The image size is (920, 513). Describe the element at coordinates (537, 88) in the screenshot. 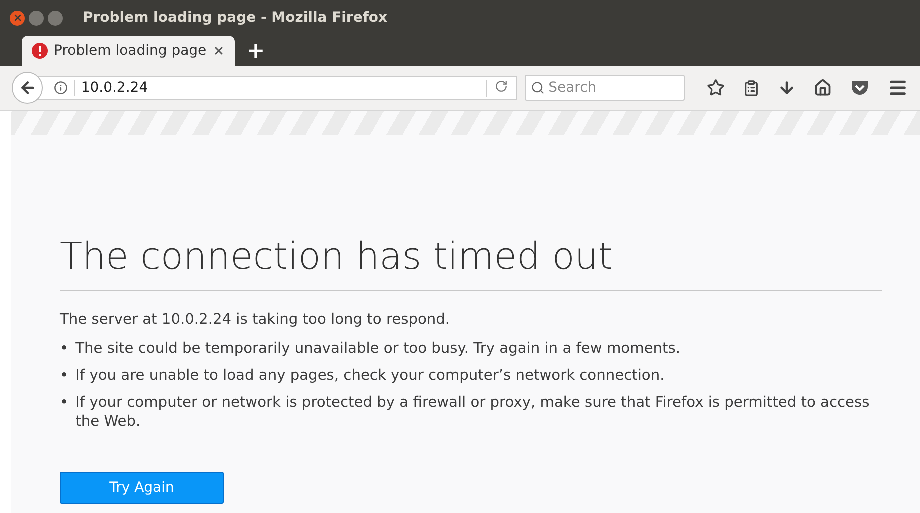

I see `search-icon` at that location.